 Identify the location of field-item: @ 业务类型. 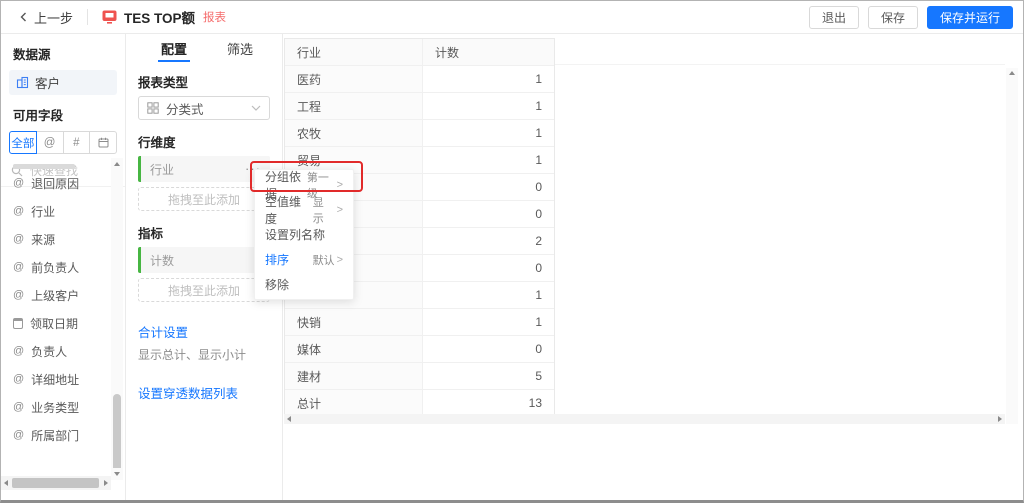
(56, 407).